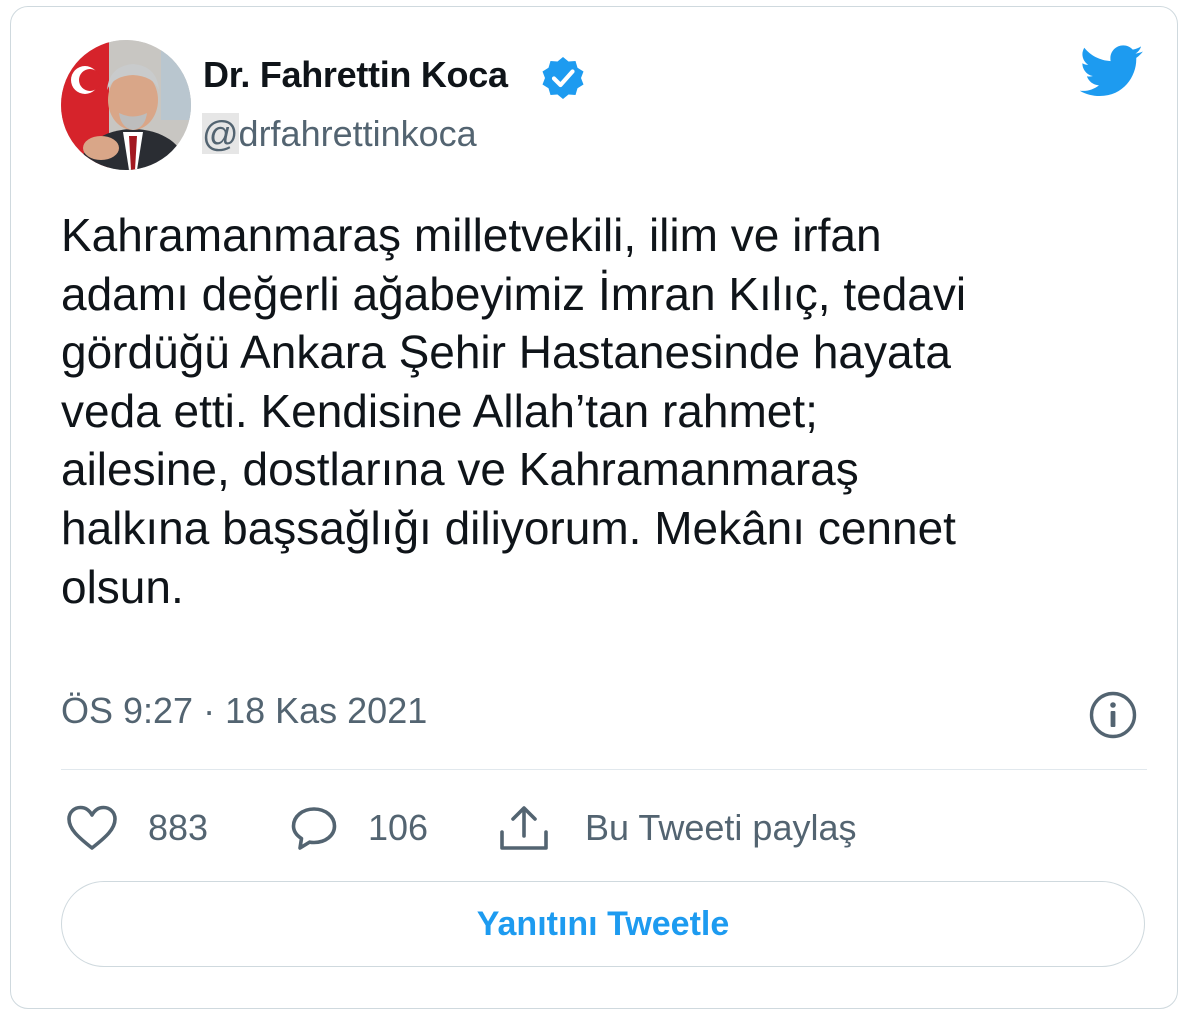 This screenshot has height=1015, width=1184. What do you see at coordinates (604, 769) in the screenshot?
I see `divider` at bounding box center [604, 769].